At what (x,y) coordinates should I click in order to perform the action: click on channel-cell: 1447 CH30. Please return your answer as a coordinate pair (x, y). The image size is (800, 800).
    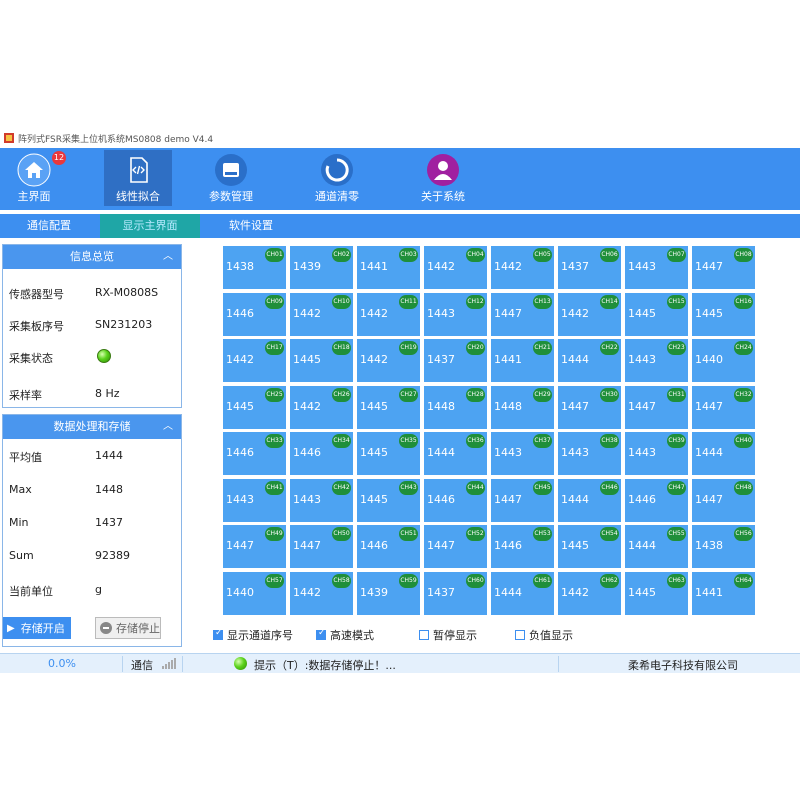
    Looking at the image, I should click on (589, 407).